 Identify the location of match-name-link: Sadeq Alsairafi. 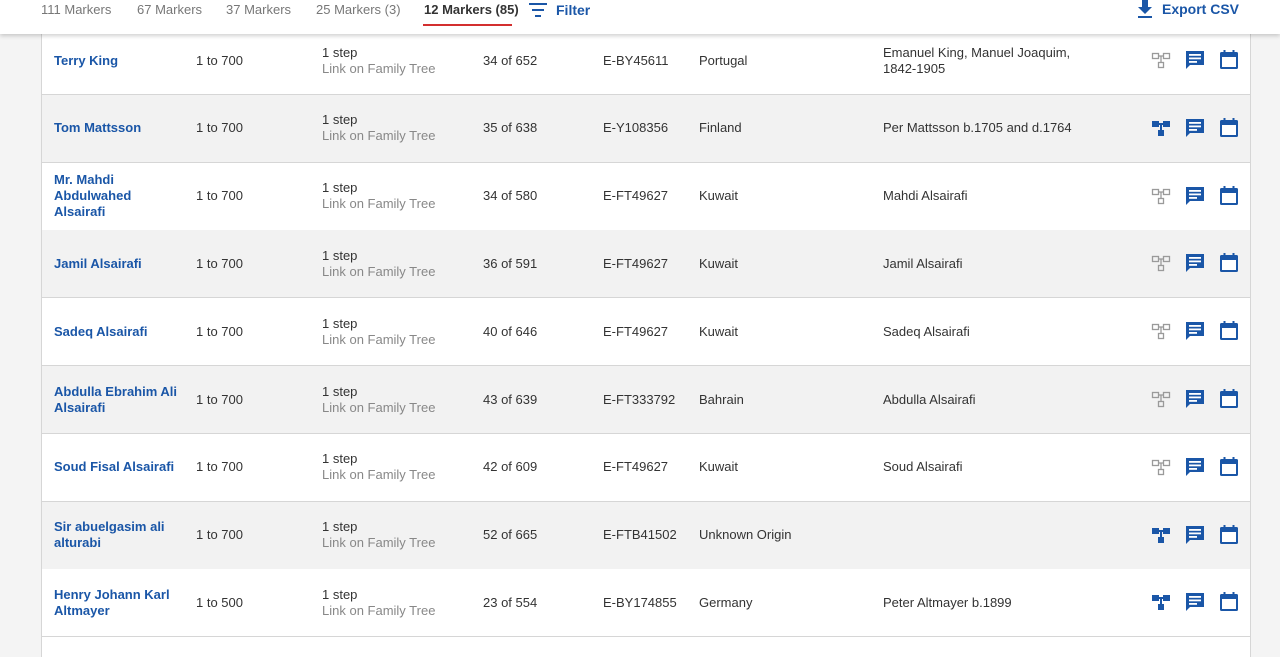
(118, 331).